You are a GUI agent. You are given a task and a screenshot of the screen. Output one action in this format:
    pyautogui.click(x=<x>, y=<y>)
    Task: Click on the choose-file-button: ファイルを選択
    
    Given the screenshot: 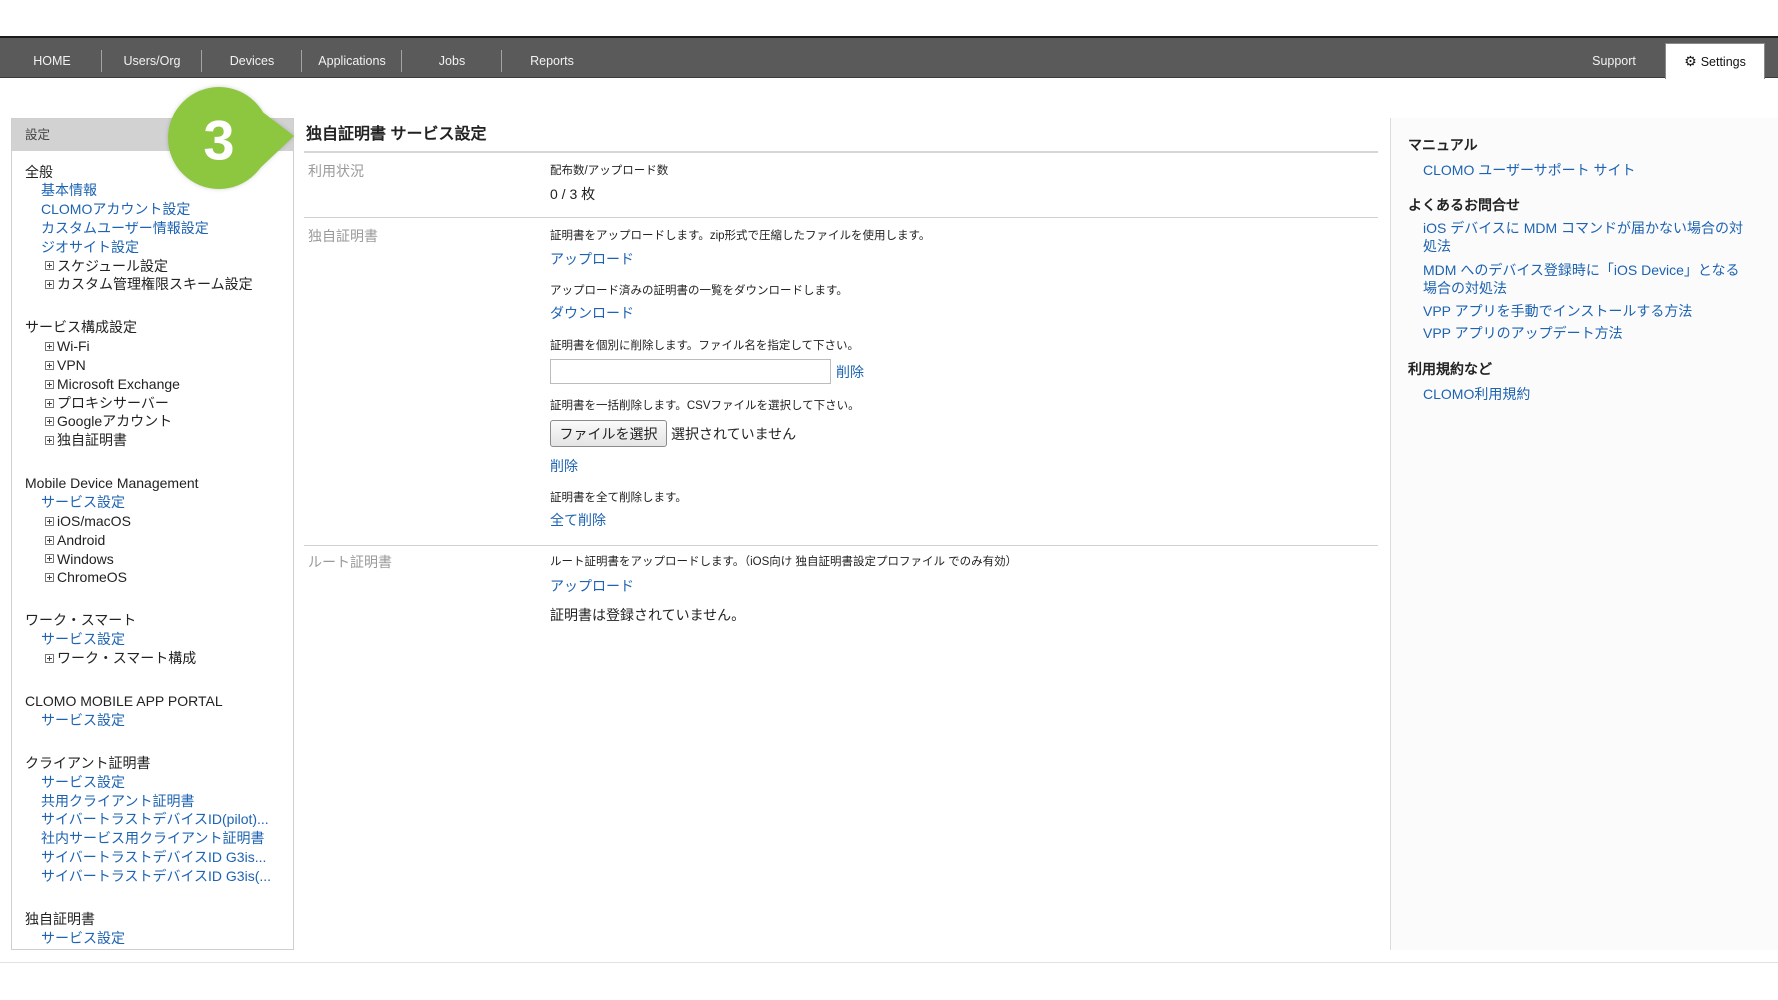 What is the action you would take?
    pyautogui.click(x=608, y=433)
    